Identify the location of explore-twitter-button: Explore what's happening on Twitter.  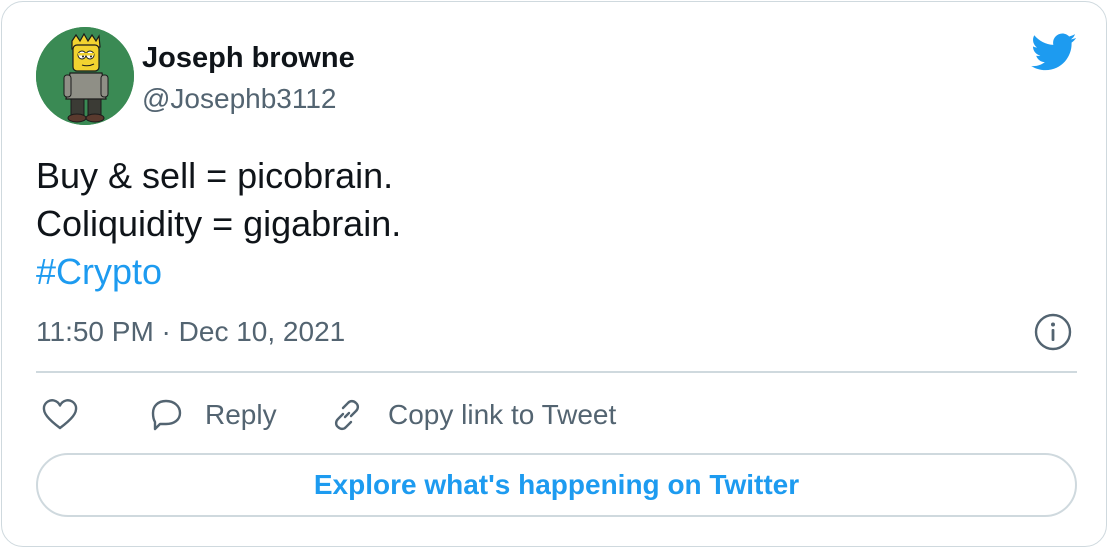
(556, 485).